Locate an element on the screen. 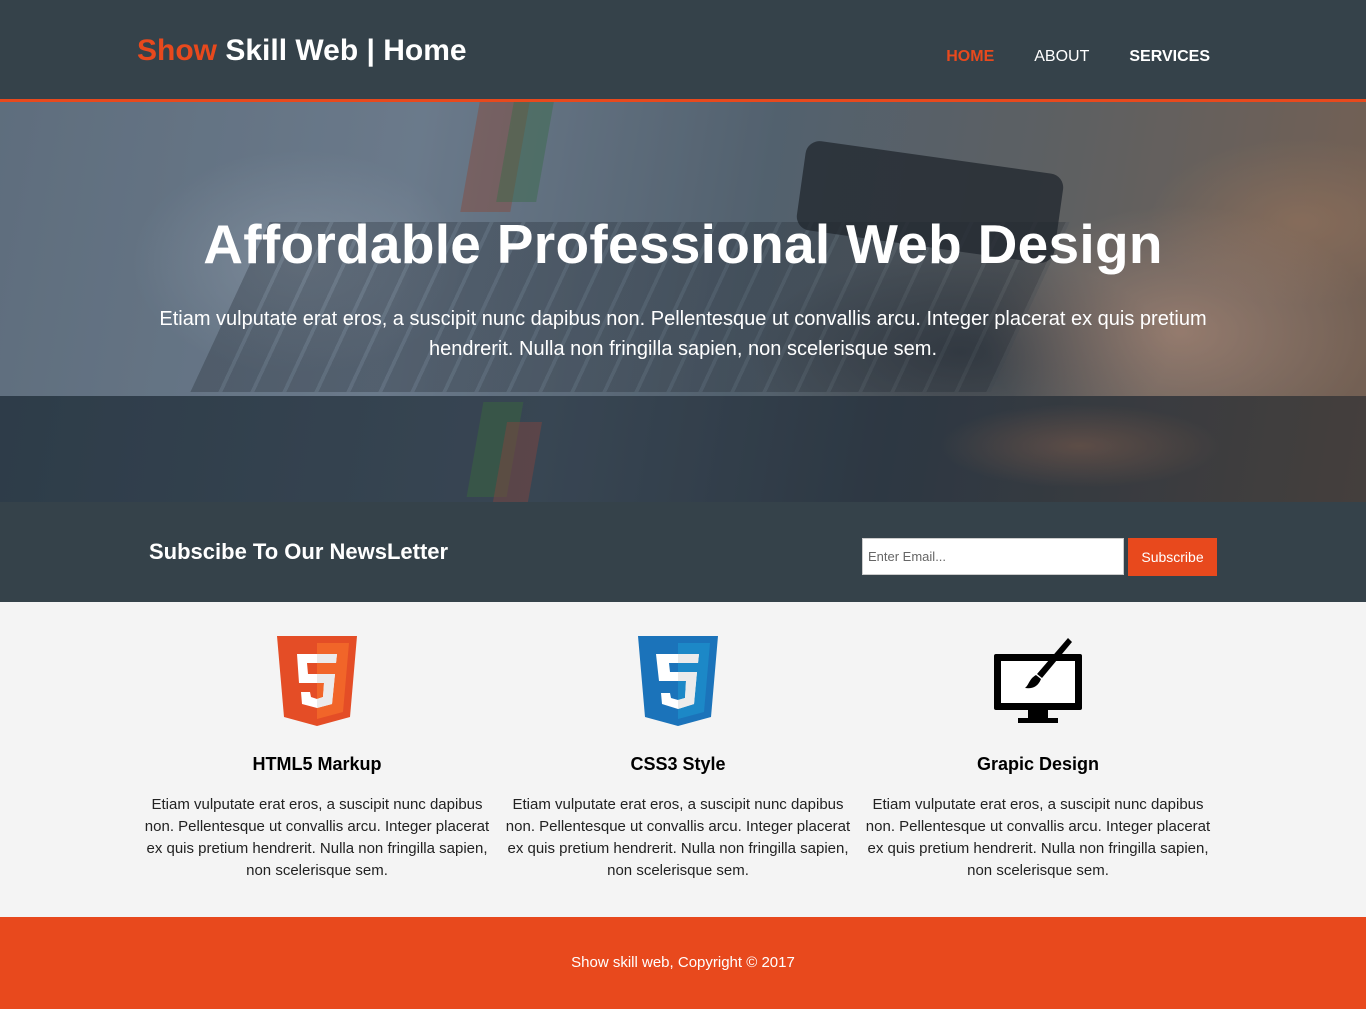  site-footer: Show skill web, Copyright © 2017 is located at coordinates (683, 963).